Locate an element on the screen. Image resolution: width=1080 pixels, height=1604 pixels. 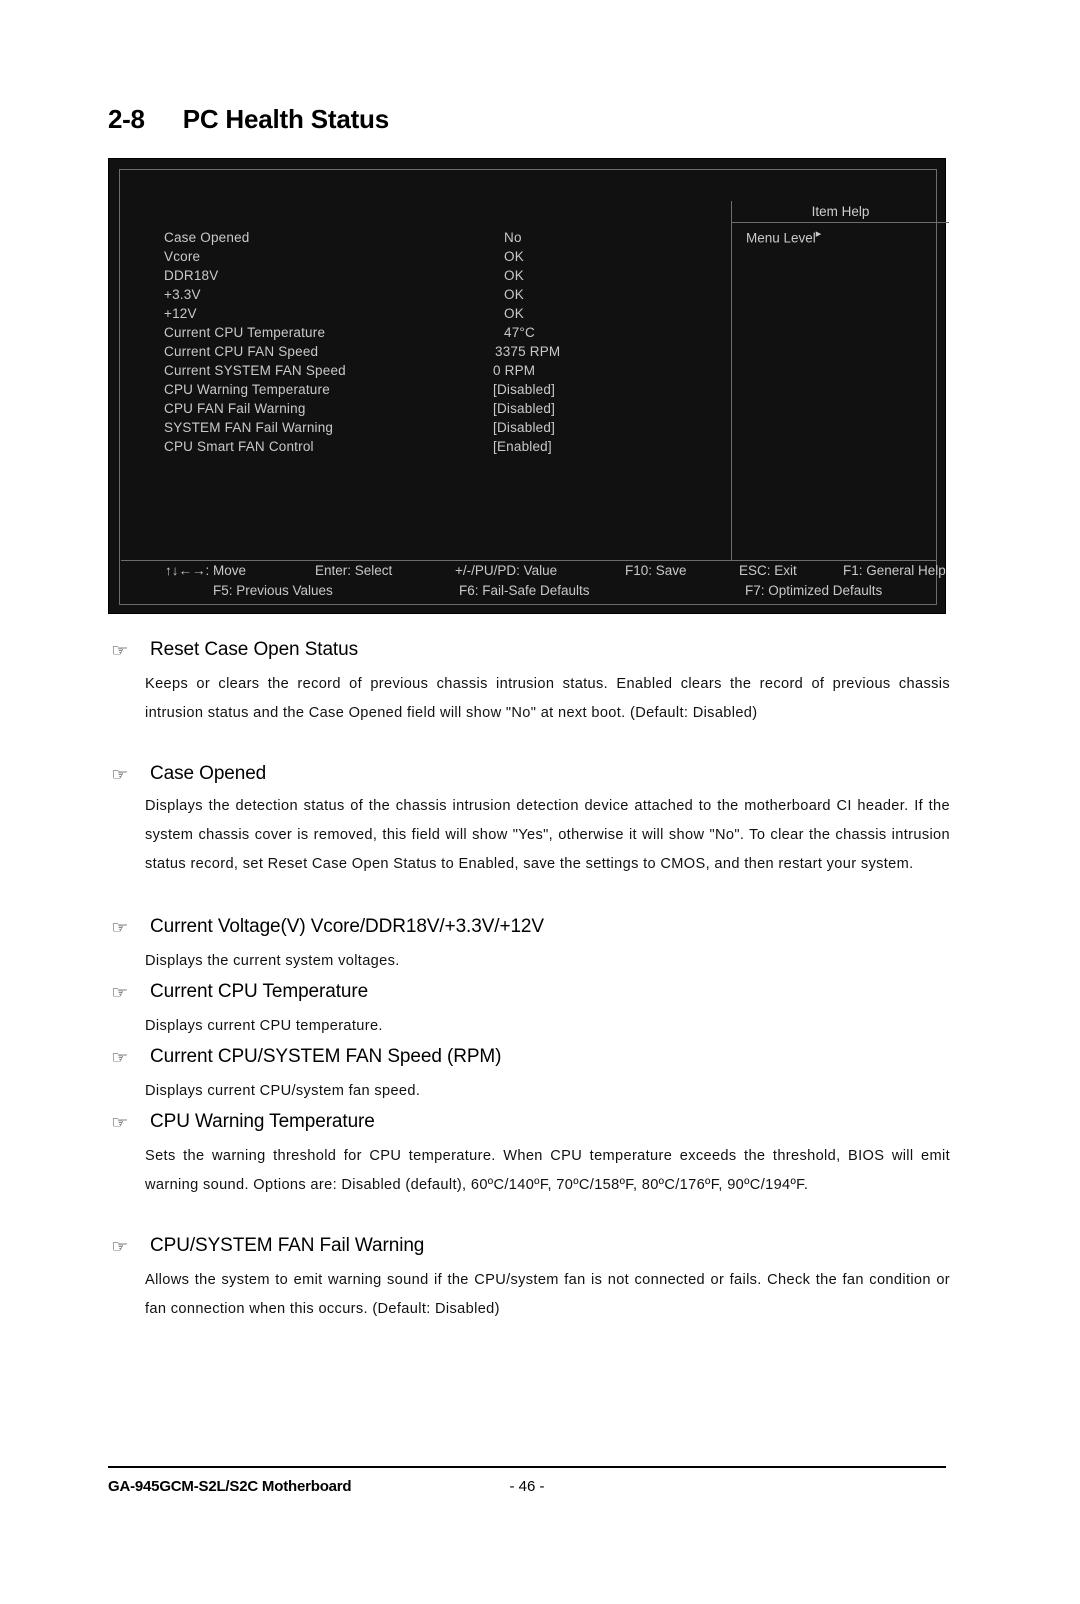
key-value: +/-/PU/PD: Value is located at coordinates (506, 570).